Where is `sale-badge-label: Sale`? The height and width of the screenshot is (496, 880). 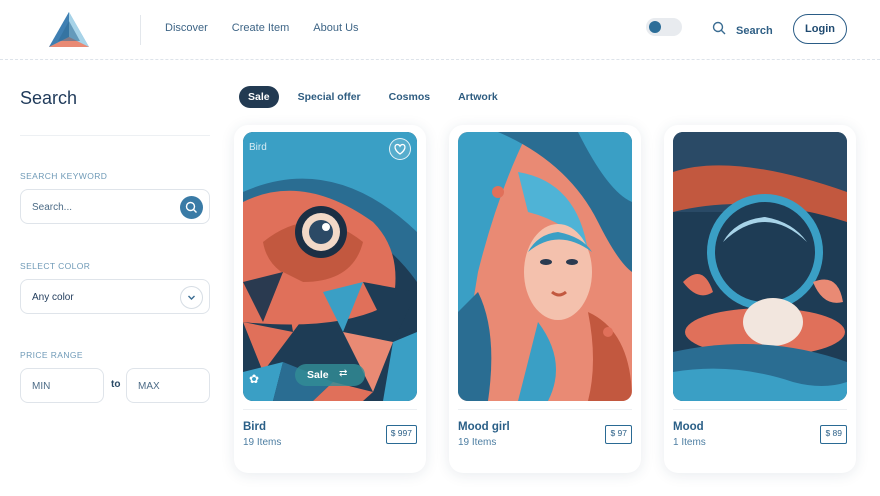 sale-badge-label: Sale is located at coordinates (318, 375).